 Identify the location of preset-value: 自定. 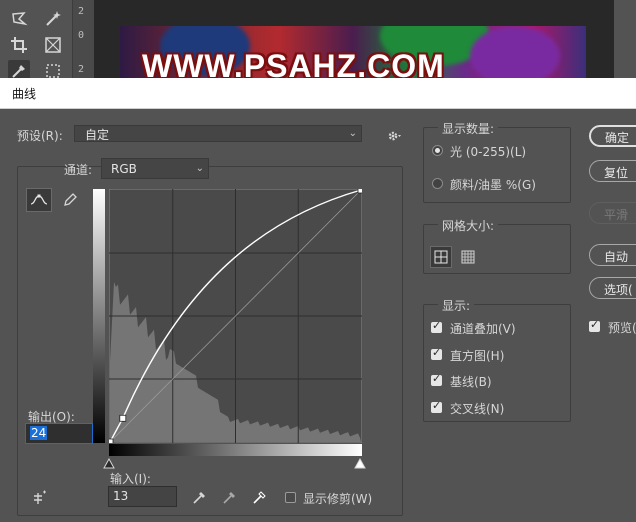
(97, 135).